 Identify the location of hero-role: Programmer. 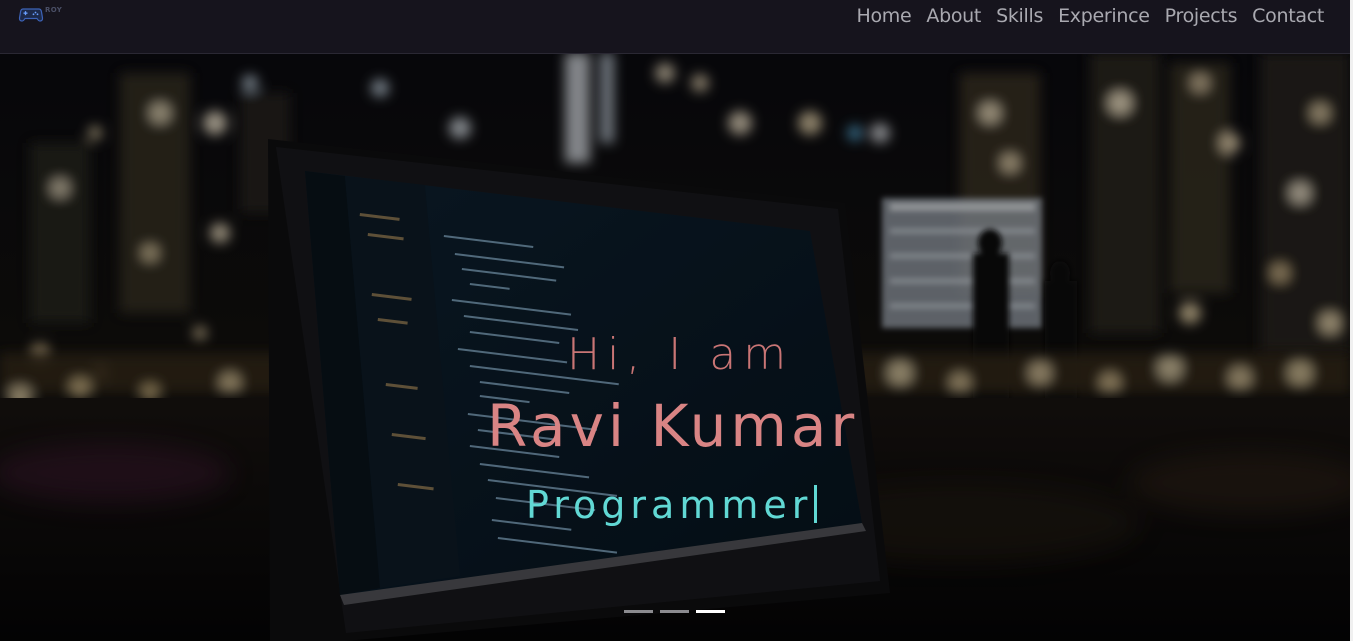
(672, 505).